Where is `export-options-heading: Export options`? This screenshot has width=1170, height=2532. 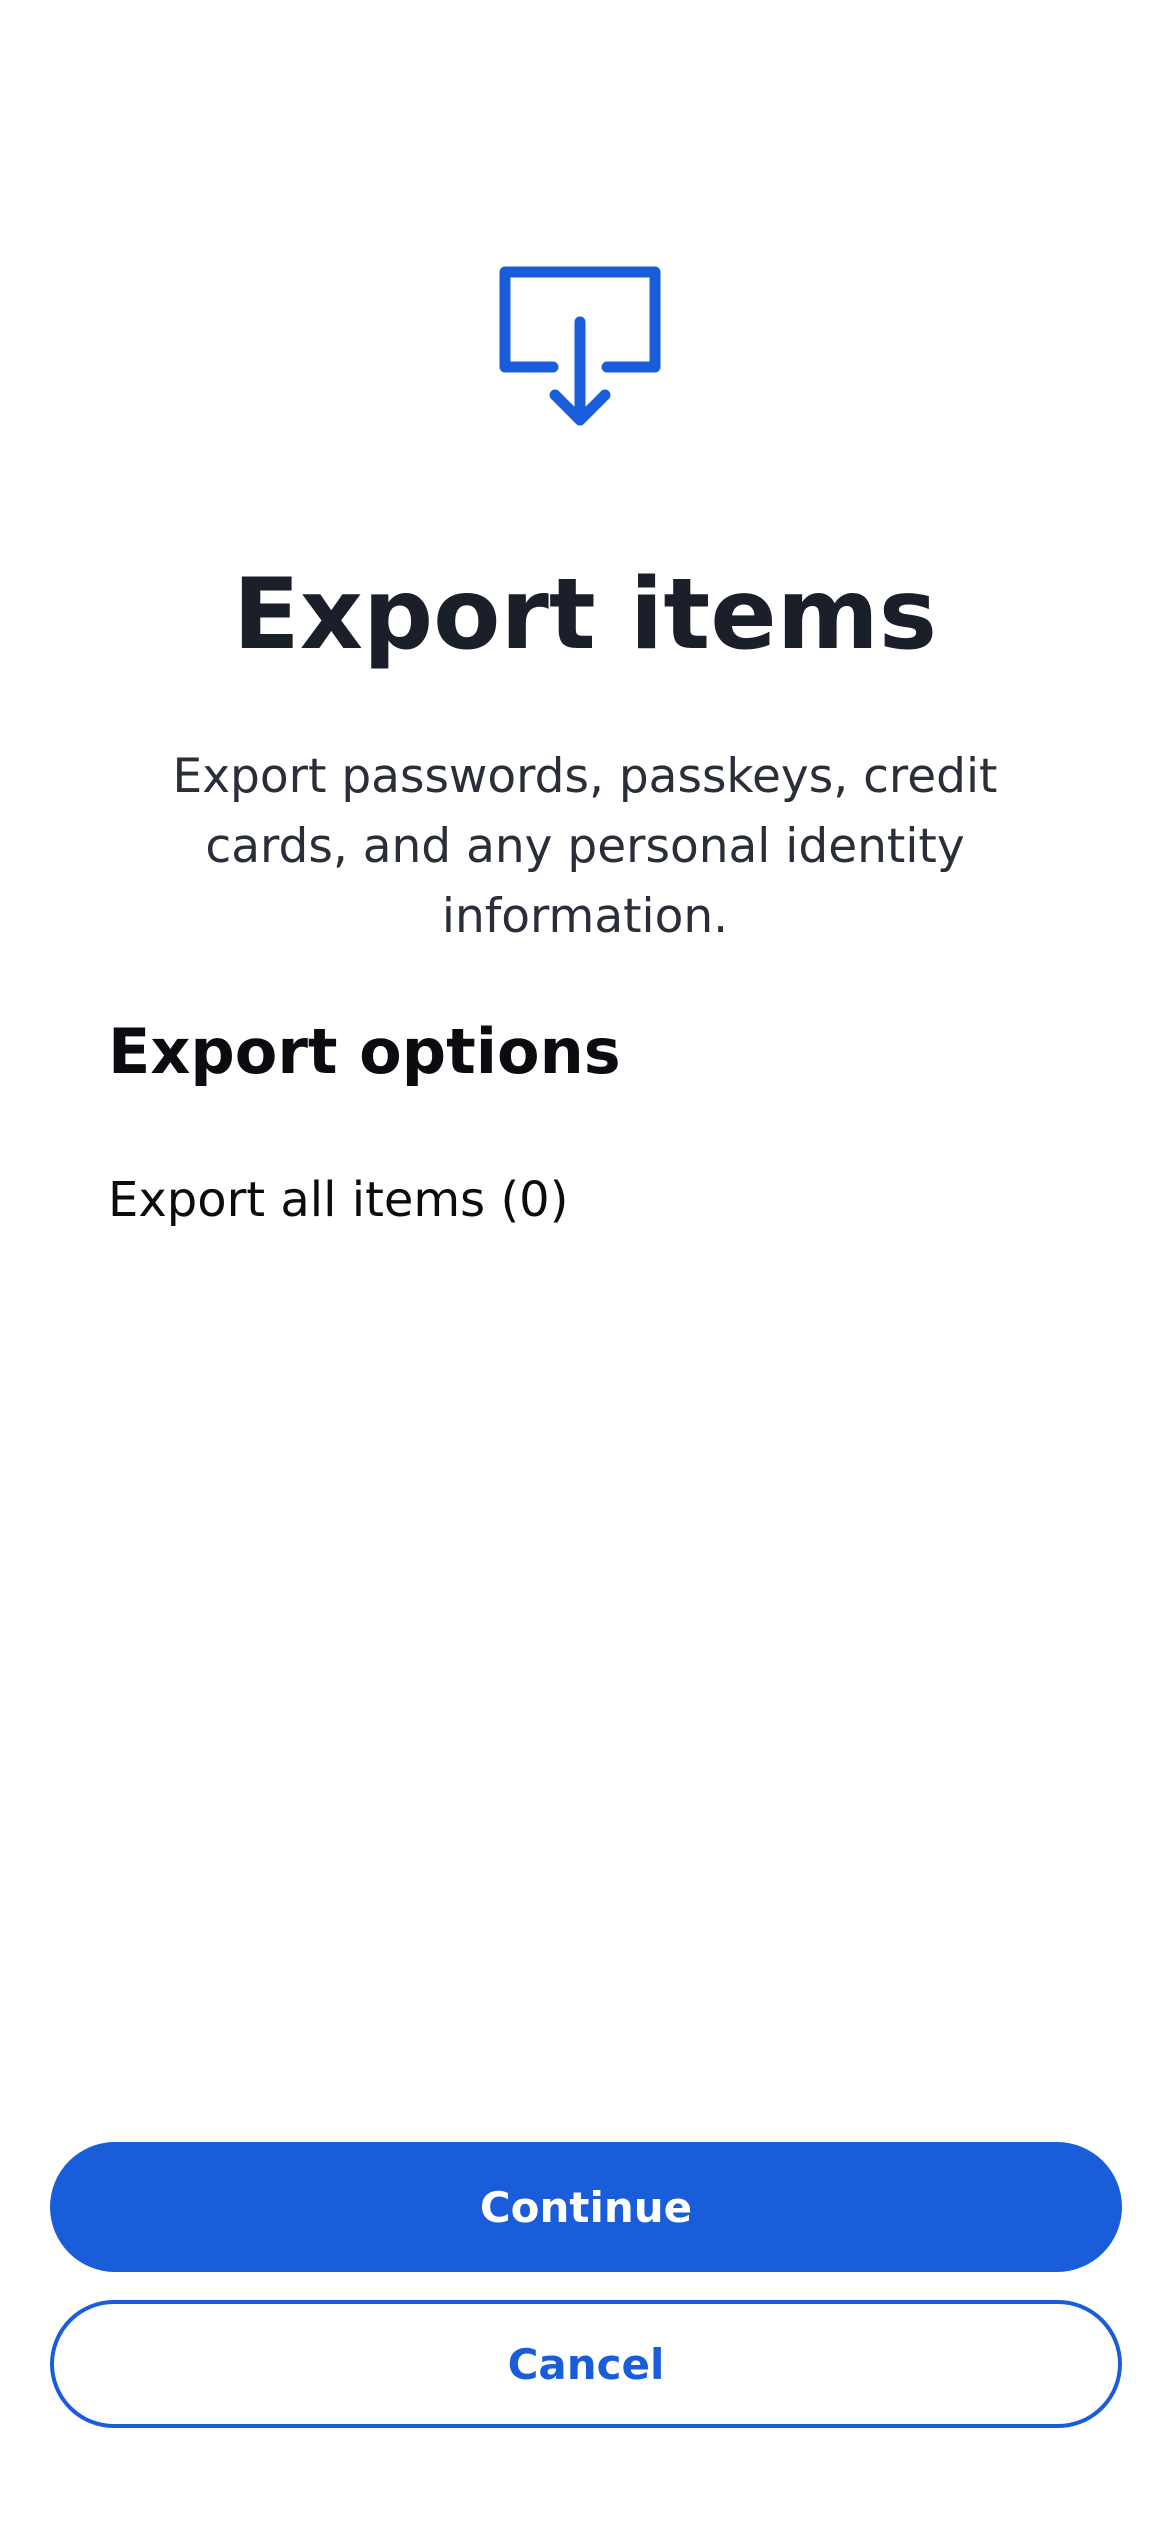 export-options-heading: Export options is located at coordinates (364, 1051).